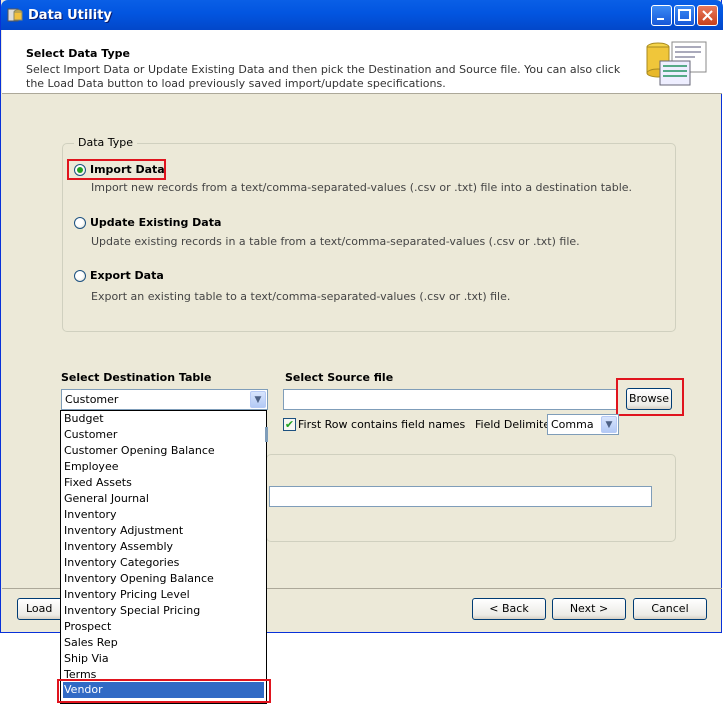 The height and width of the screenshot is (704, 724). What do you see at coordinates (70, 15) in the screenshot?
I see `window-title: Data Utility` at bounding box center [70, 15].